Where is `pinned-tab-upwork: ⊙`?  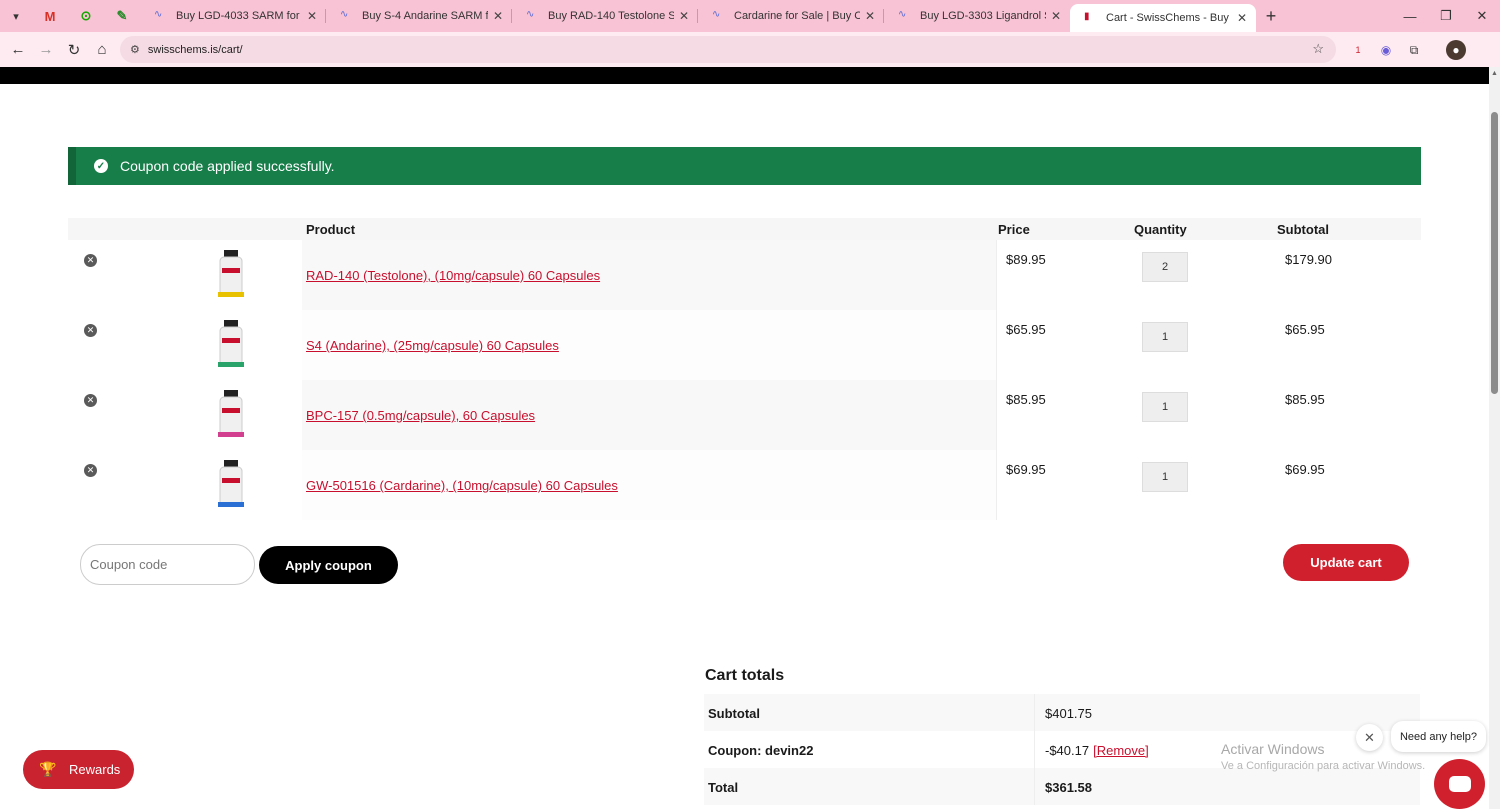 pinned-tab-upwork: ⊙ is located at coordinates (86, 16).